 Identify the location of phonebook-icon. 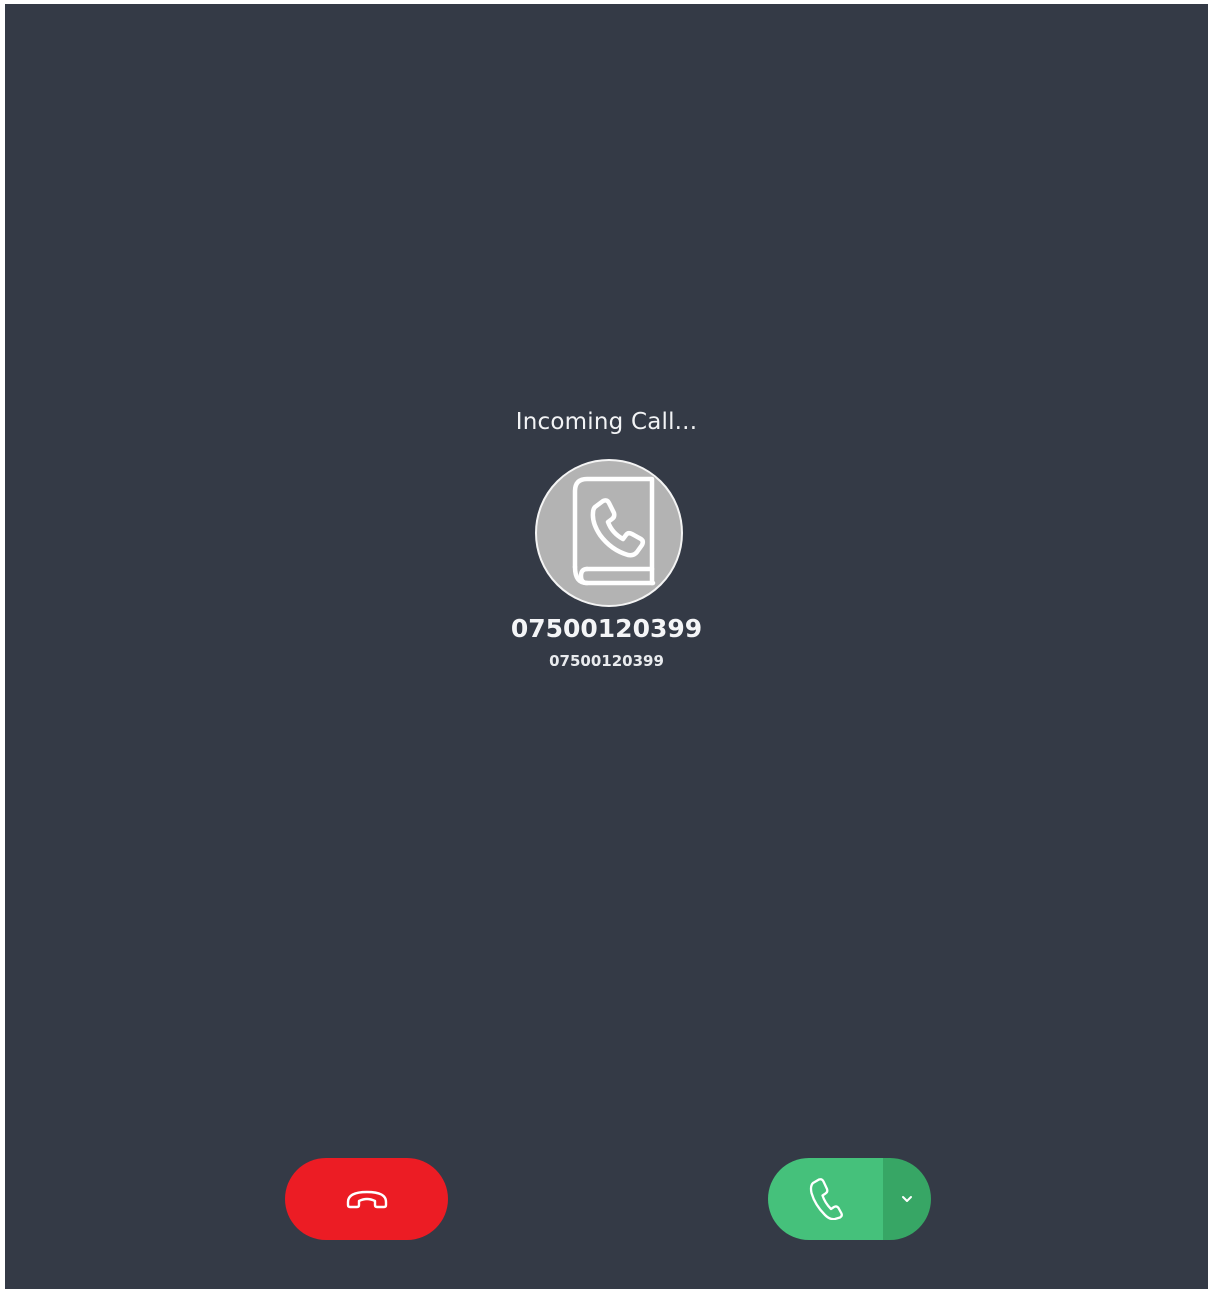
(614, 531).